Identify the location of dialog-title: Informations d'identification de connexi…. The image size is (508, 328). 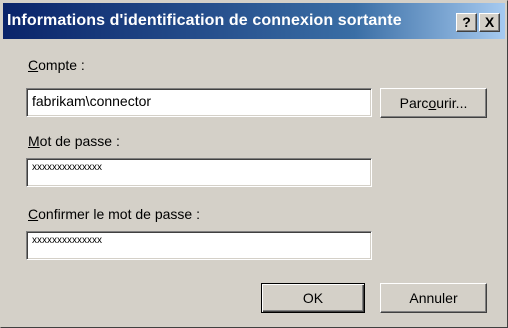
(204, 20).